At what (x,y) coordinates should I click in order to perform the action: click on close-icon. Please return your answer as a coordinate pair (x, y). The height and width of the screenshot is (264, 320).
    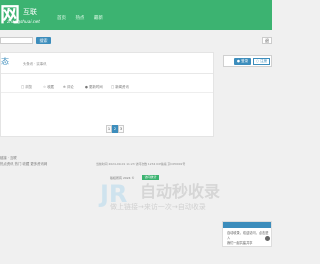
    Looking at the image, I should click on (267, 238).